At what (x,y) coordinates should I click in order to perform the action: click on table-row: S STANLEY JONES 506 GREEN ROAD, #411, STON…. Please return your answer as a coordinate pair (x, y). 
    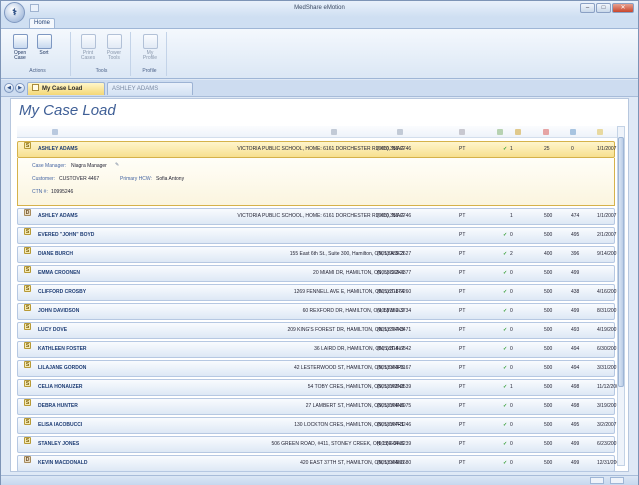
    Looking at the image, I should click on (318, 444).